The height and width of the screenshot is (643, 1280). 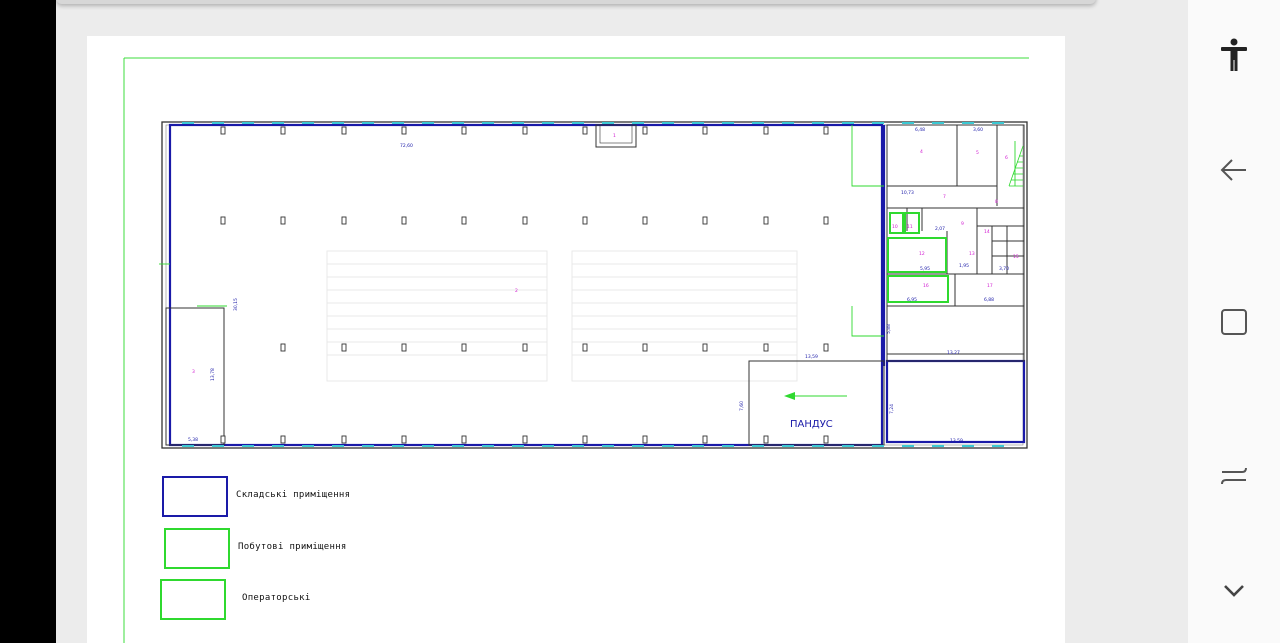 What do you see at coordinates (920, 130) in the screenshot?
I see `dim-room-a: 6,48` at bounding box center [920, 130].